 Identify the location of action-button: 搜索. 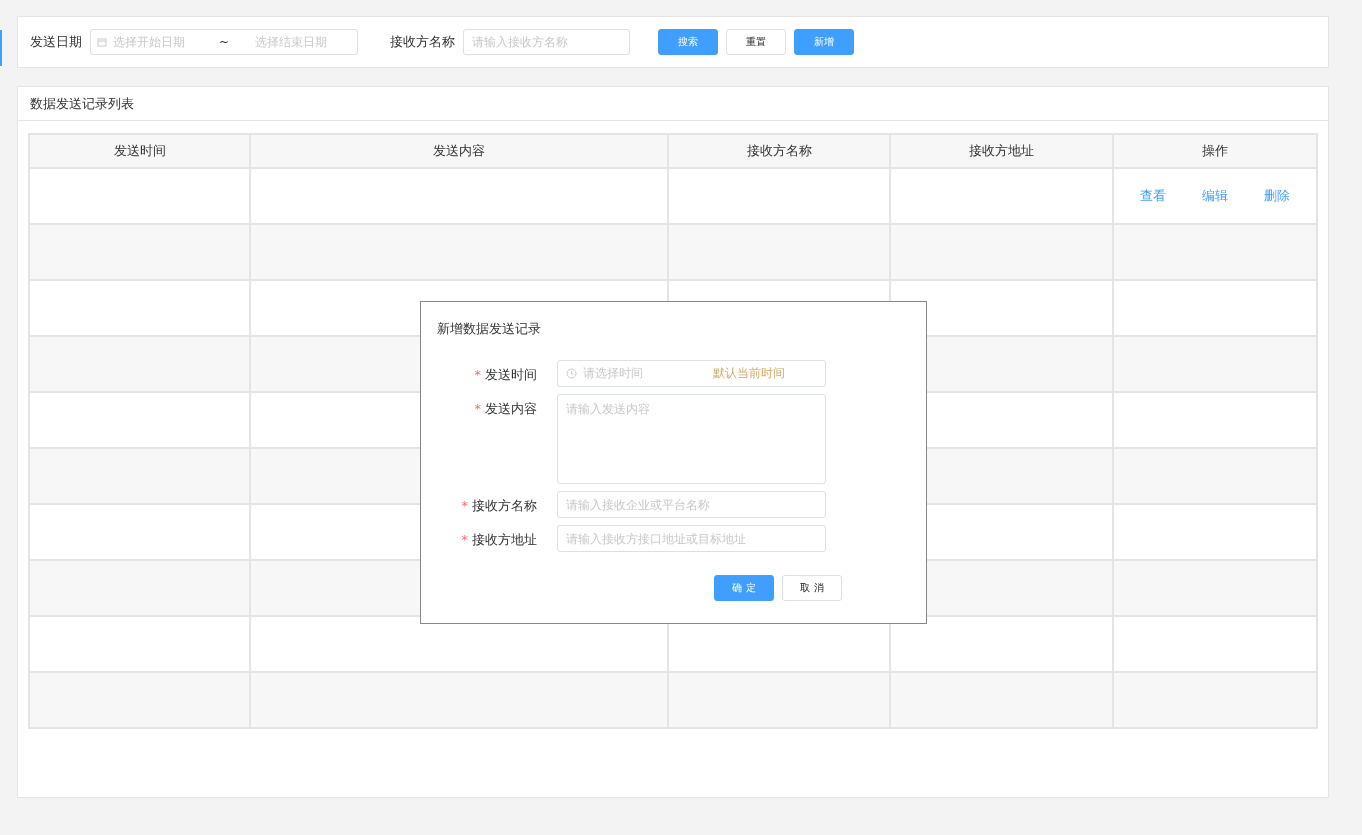
(688, 42).